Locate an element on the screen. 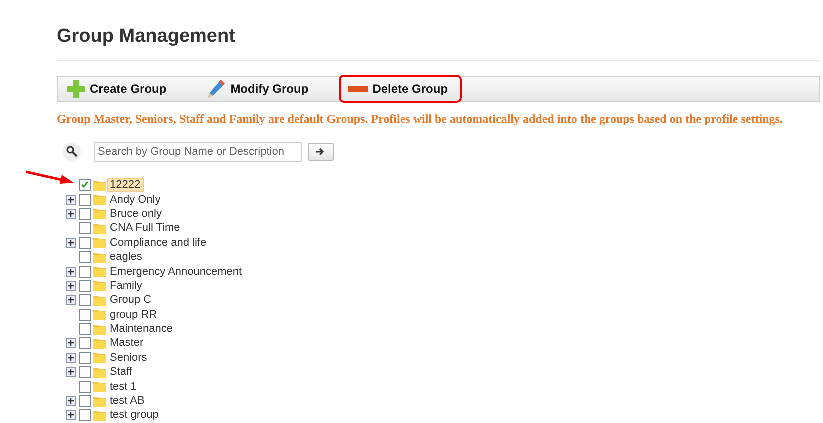  search-icon is located at coordinates (72, 152).